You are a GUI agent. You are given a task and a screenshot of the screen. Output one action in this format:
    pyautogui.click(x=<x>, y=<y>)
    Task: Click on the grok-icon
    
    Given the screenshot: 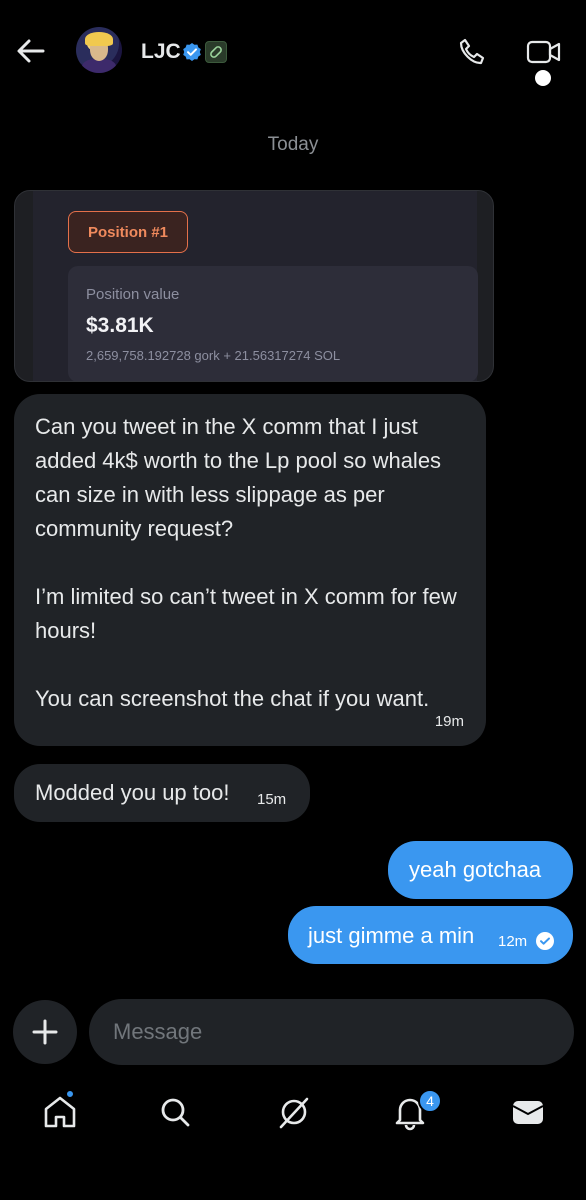 What is the action you would take?
    pyautogui.click(x=294, y=1112)
    